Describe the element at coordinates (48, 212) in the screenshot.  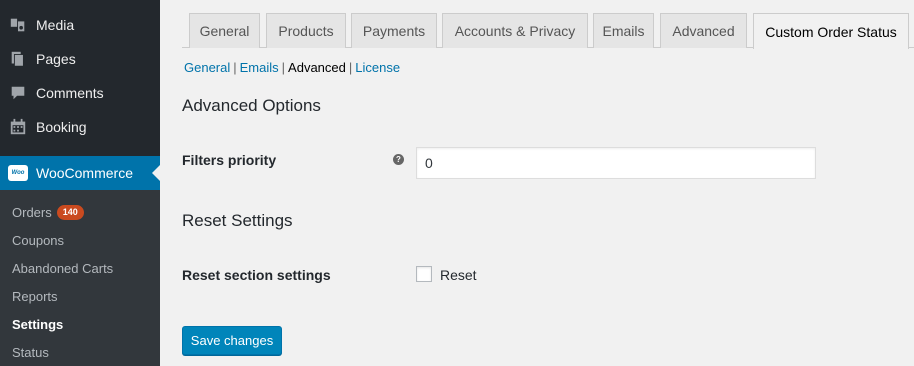
I see `submenu-item-orders: Orders 140` at that location.